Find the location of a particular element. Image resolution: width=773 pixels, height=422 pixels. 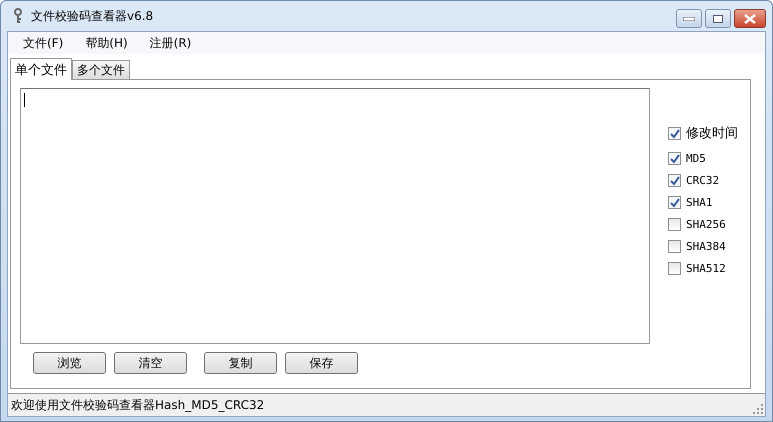

maximize-button is located at coordinates (718, 18).